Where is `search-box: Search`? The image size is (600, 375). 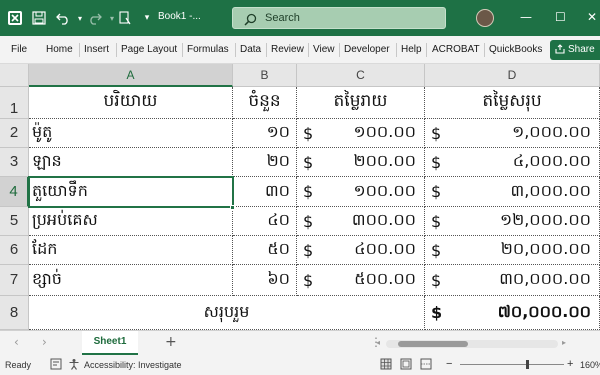 search-box: Search is located at coordinates (339, 18).